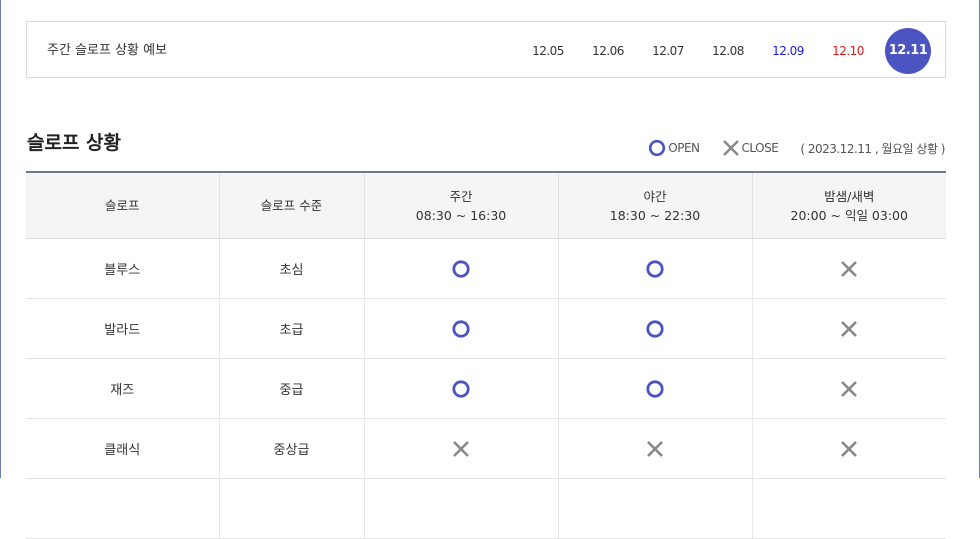  Describe the element at coordinates (728, 51) in the screenshot. I see `forecast-date: 12.08` at that location.